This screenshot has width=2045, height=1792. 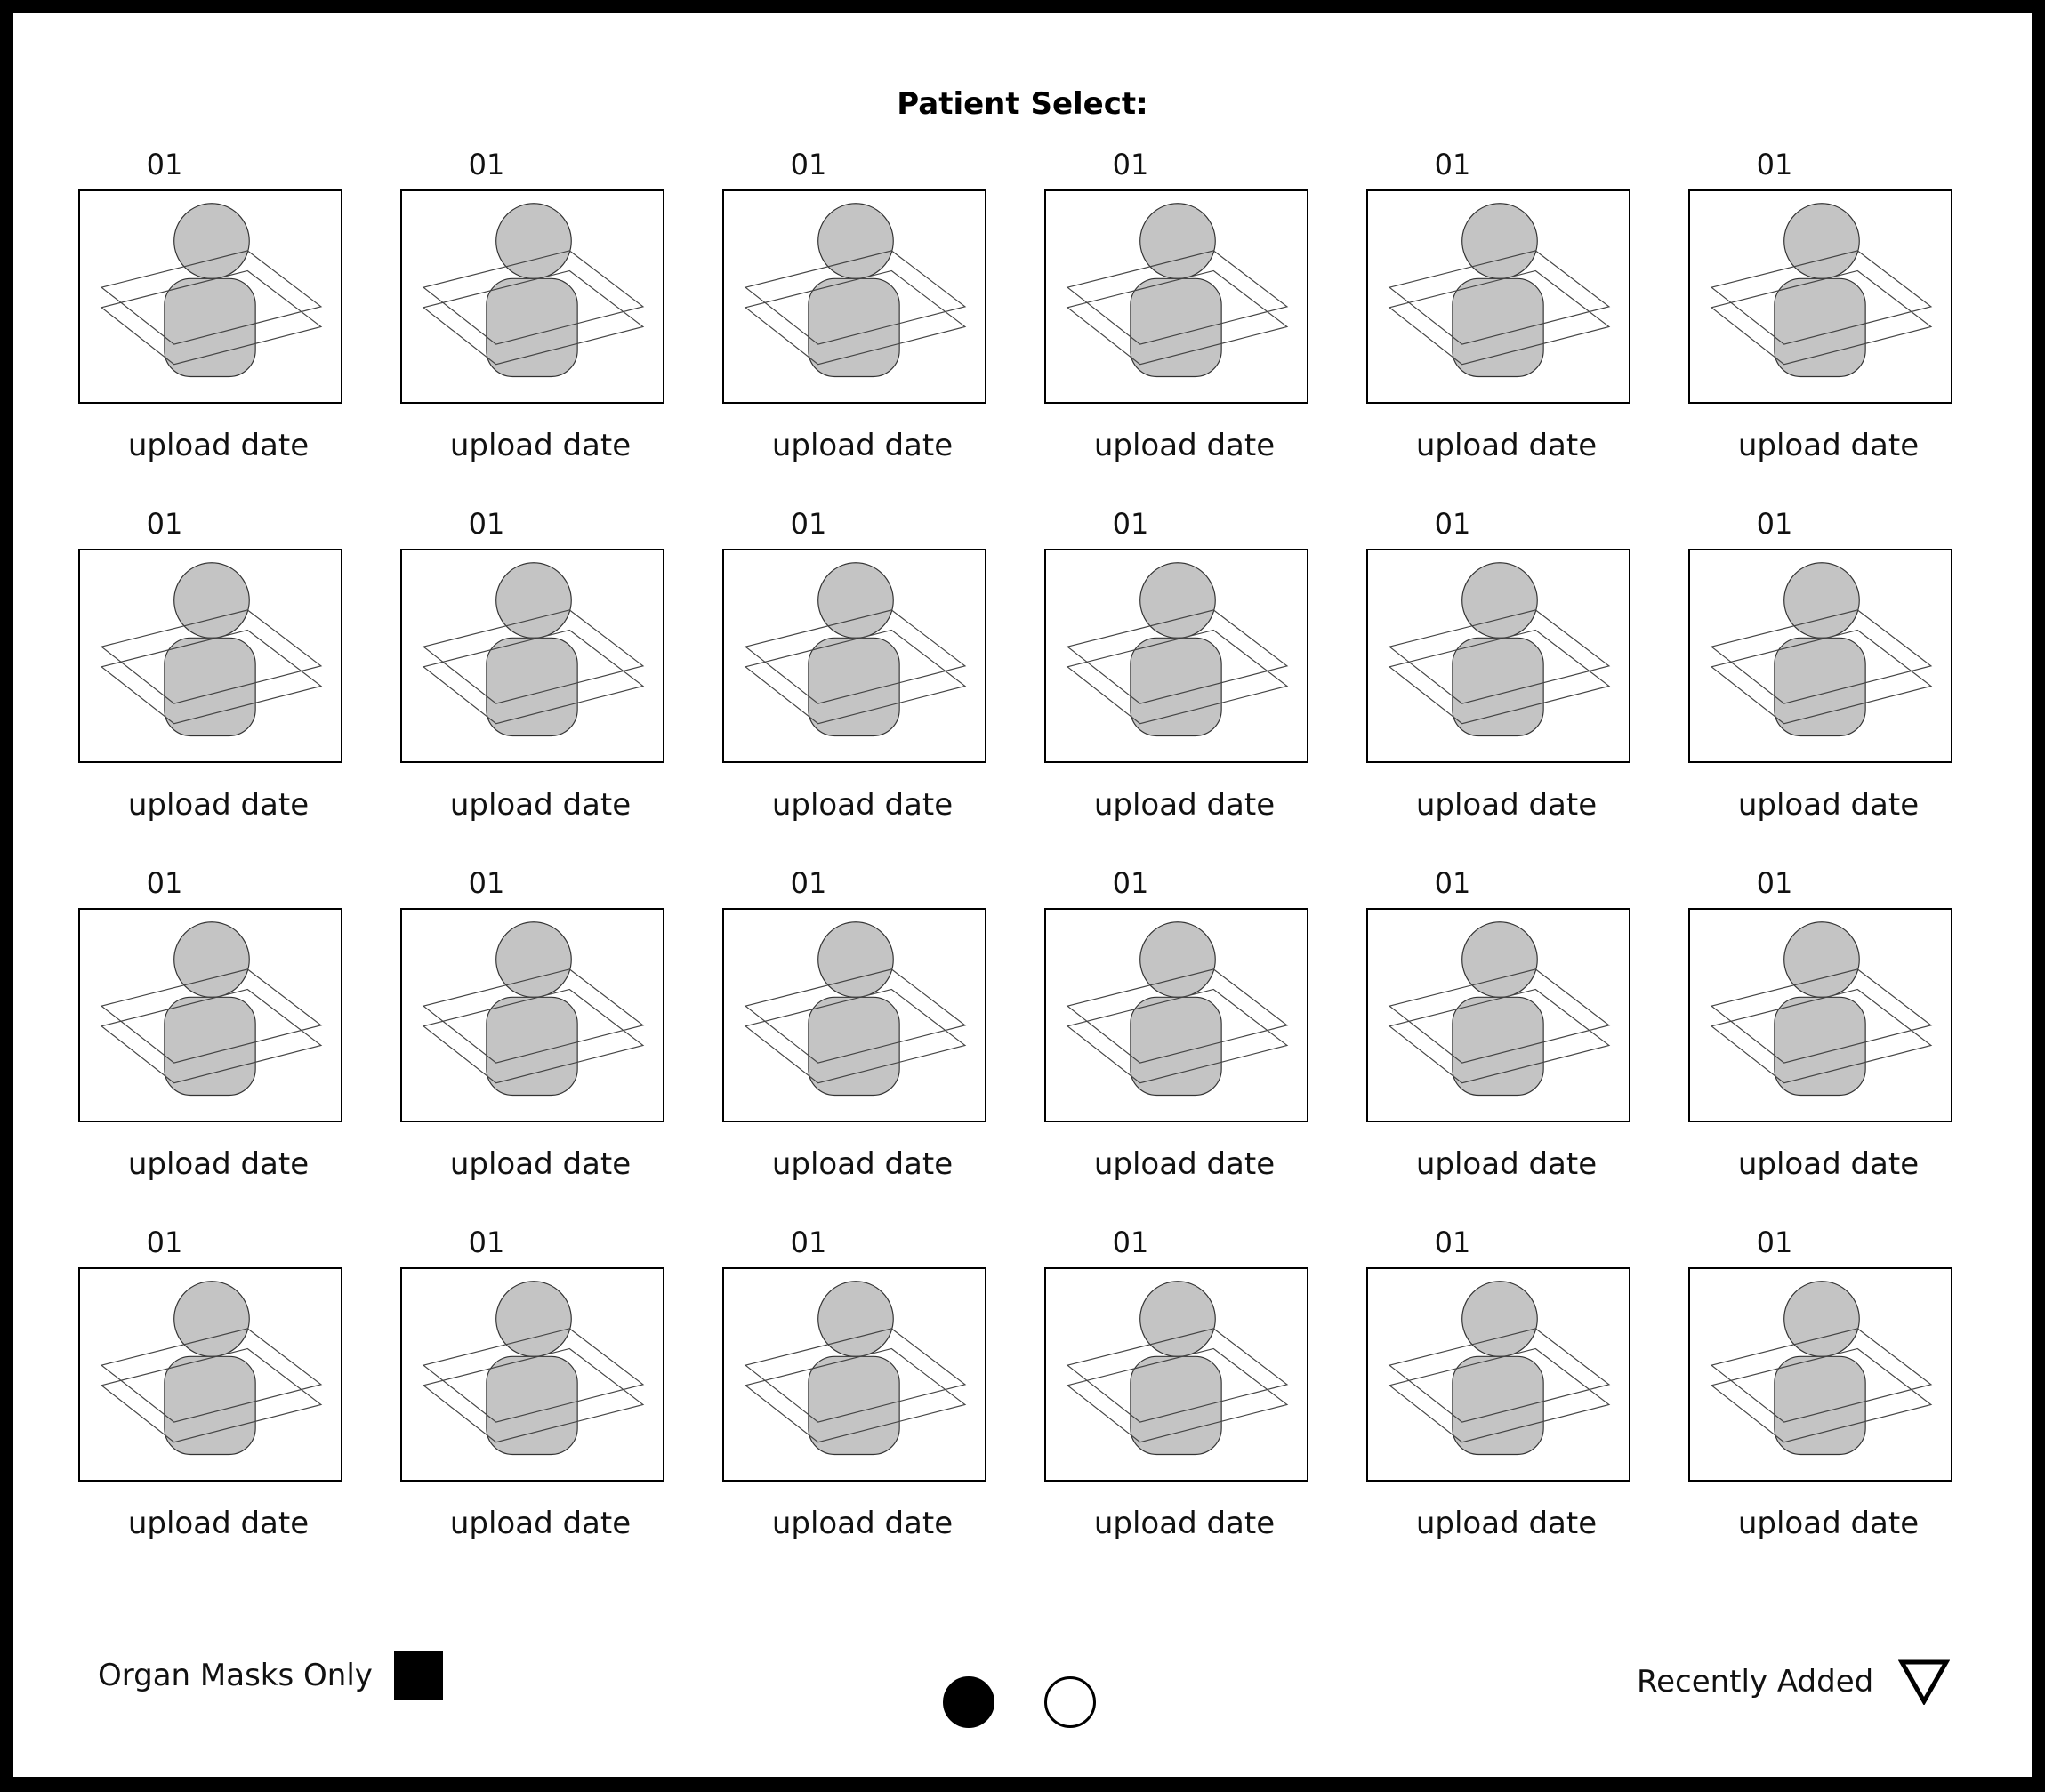 I want to click on filter-label: Organ Masks Only, so click(x=236, y=1675).